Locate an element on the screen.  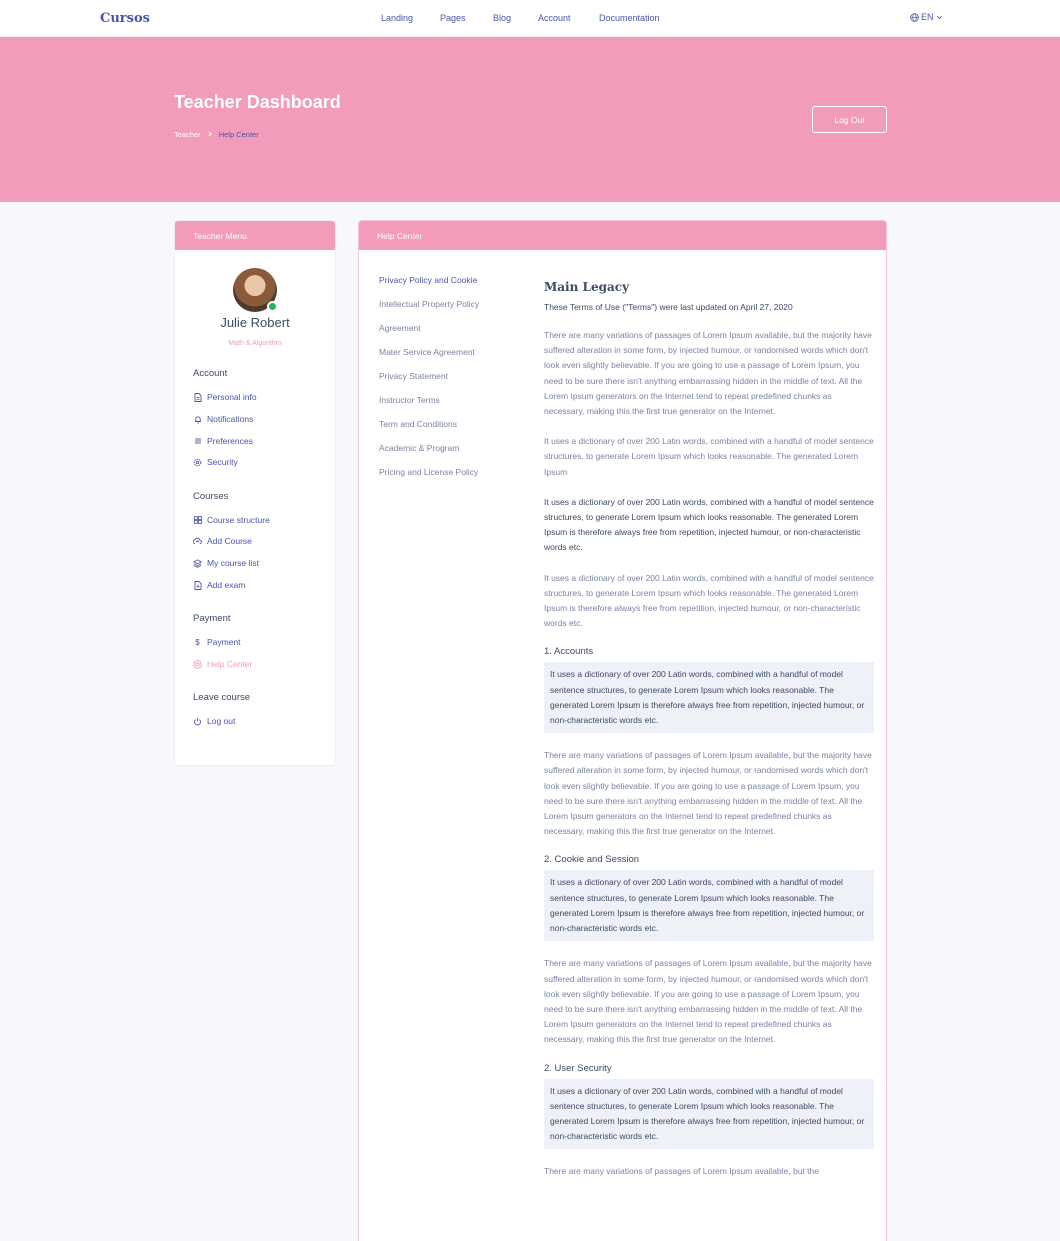
section-heading: 1. Accounts is located at coordinates (569, 652).